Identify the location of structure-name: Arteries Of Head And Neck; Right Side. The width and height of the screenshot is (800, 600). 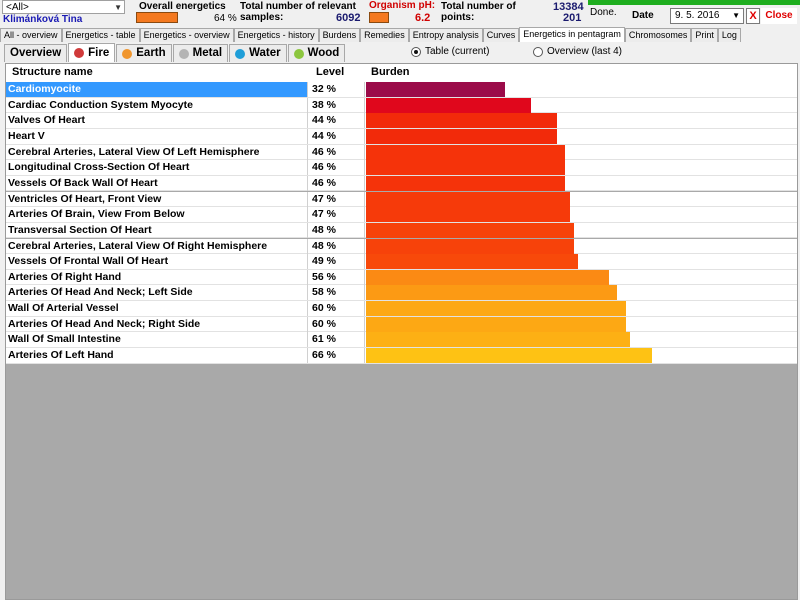
(157, 324).